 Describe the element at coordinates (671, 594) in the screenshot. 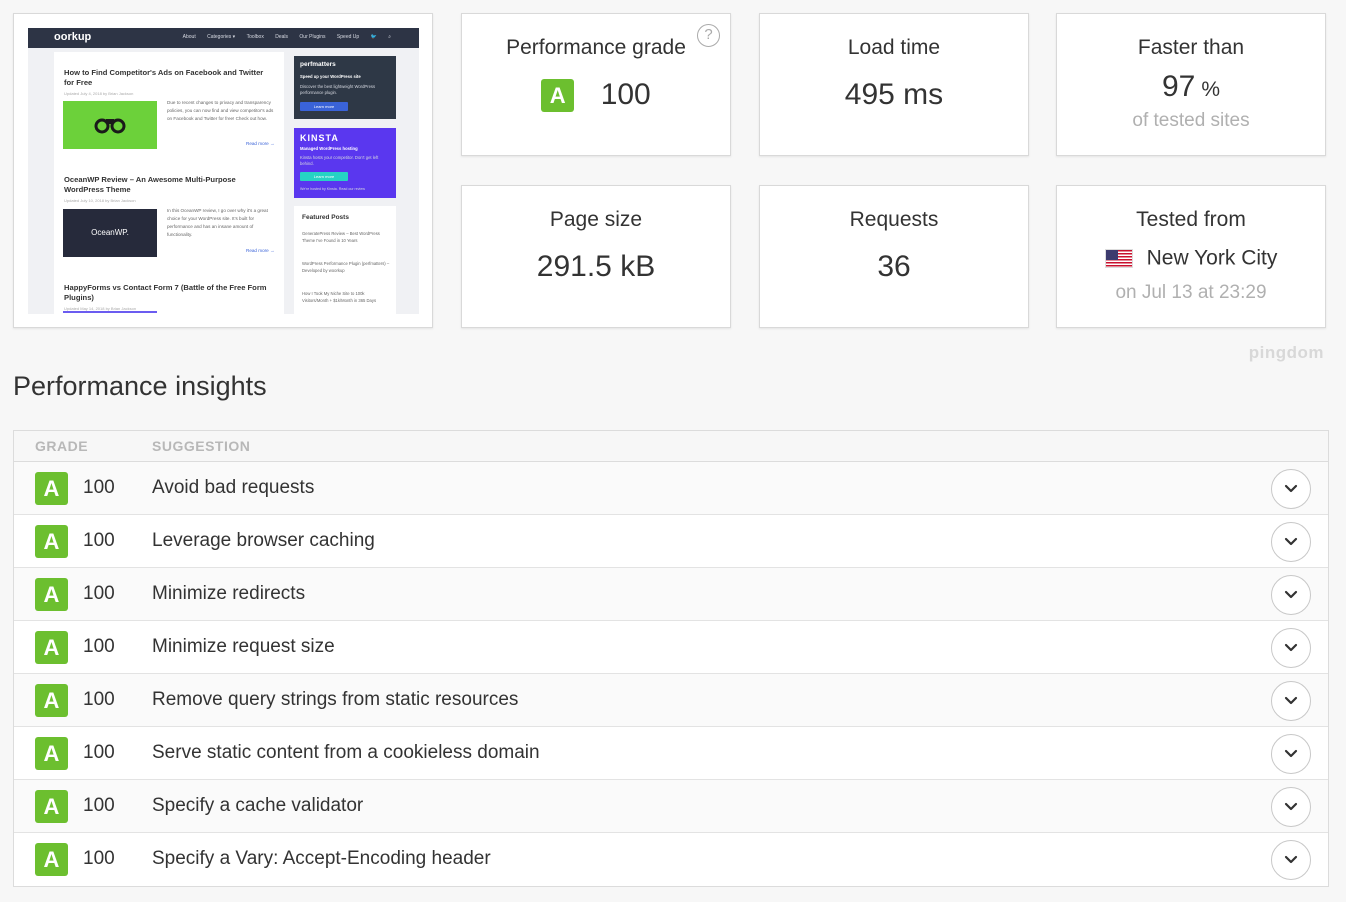

I see `insight-row: A 100 Minimize redirects` at that location.